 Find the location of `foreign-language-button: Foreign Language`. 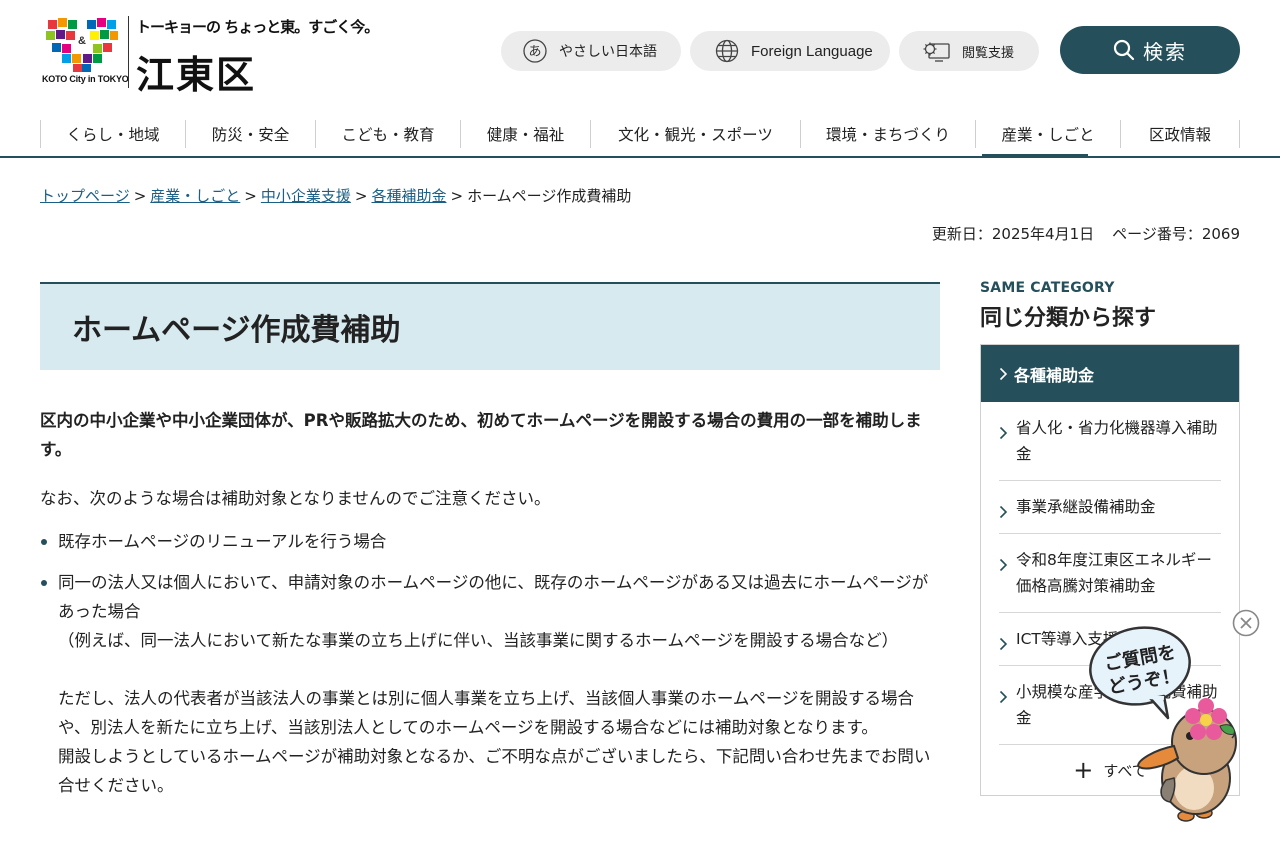

foreign-language-button: Foreign Language is located at coordinates (790, 51).